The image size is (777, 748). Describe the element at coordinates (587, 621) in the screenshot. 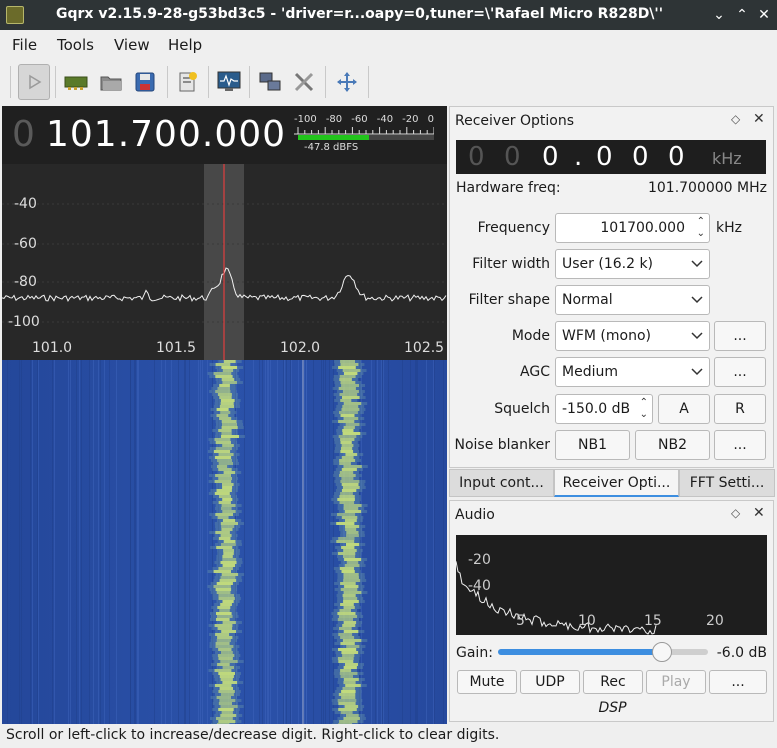

I see `audio-khz-tick: 10` at that location.